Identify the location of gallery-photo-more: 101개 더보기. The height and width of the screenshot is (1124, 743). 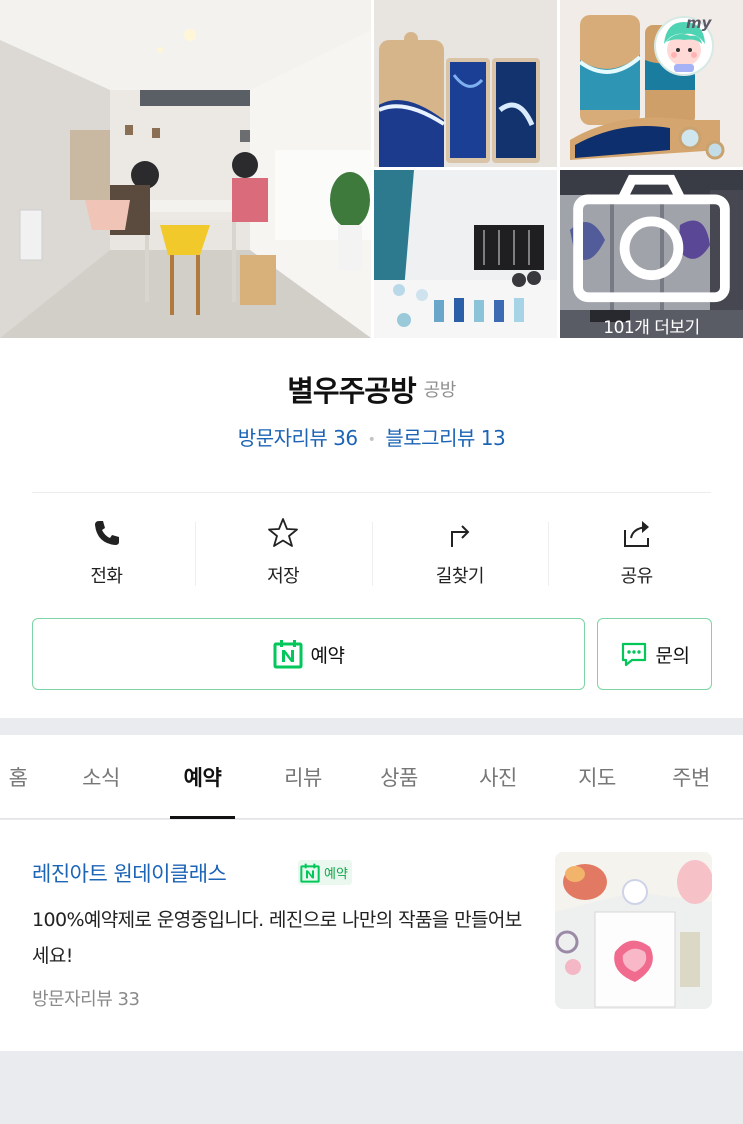
(651, 254).